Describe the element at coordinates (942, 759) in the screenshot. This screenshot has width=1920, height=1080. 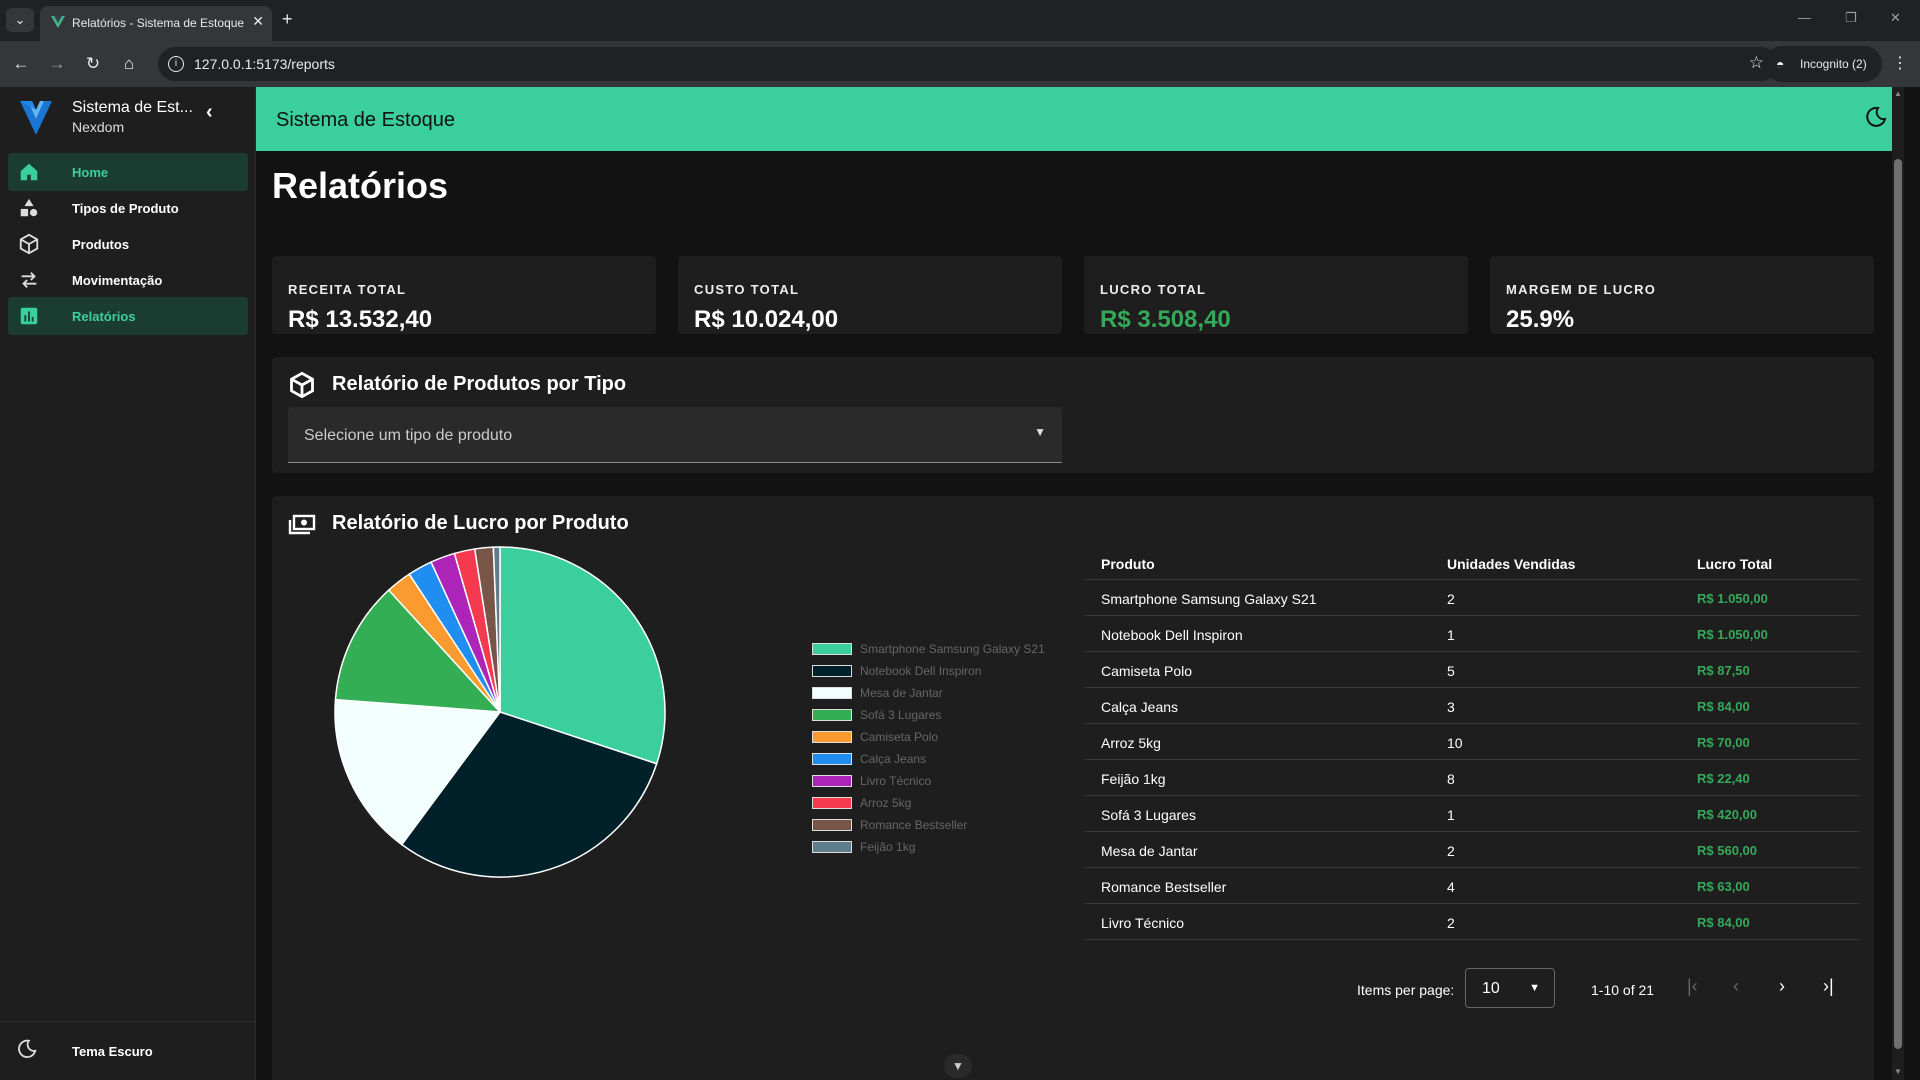
I see `legend-item: Calça Jeans` at that location.